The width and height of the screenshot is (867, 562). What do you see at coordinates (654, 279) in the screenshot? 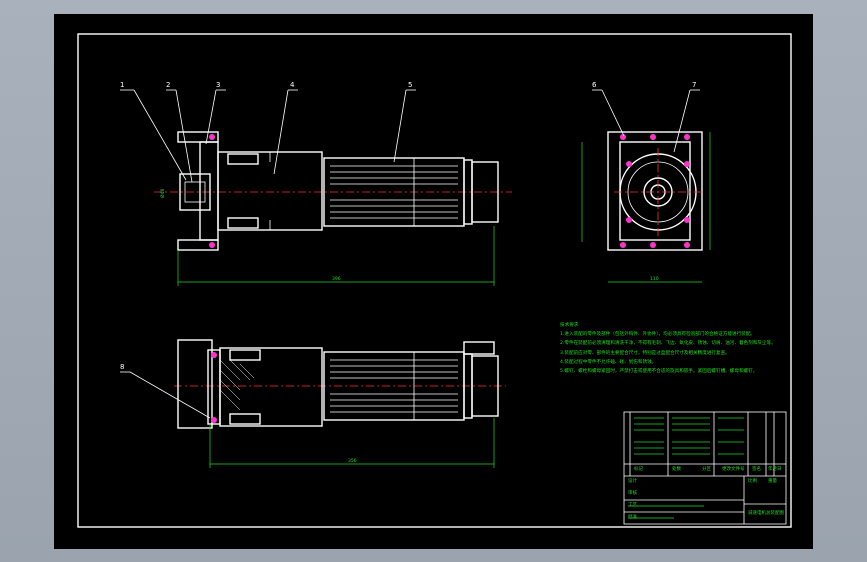
I see `svg-text: 110` at bounding box center [654, 279].